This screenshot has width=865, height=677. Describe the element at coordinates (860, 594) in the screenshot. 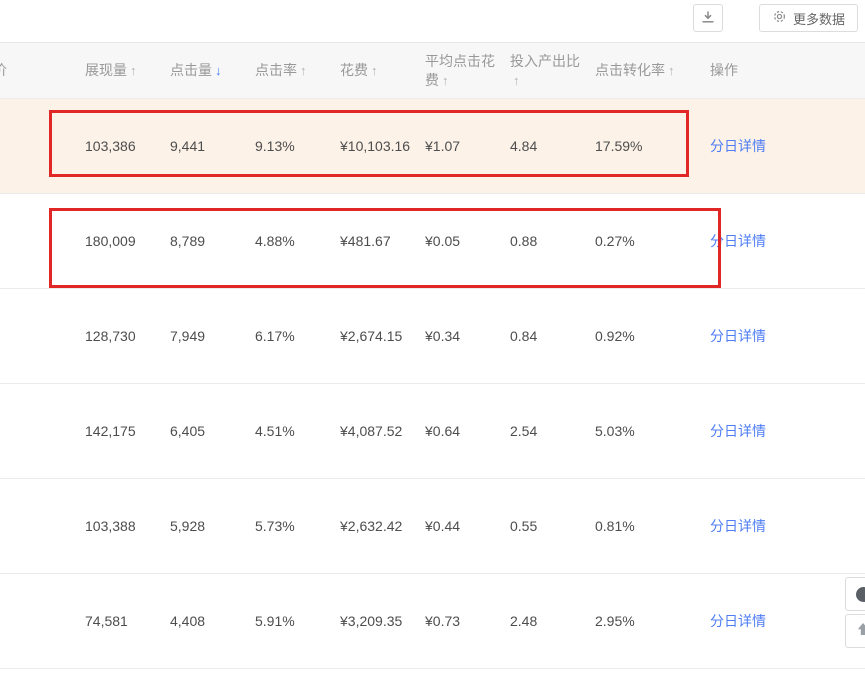

I see `feedback-icon` at that location.